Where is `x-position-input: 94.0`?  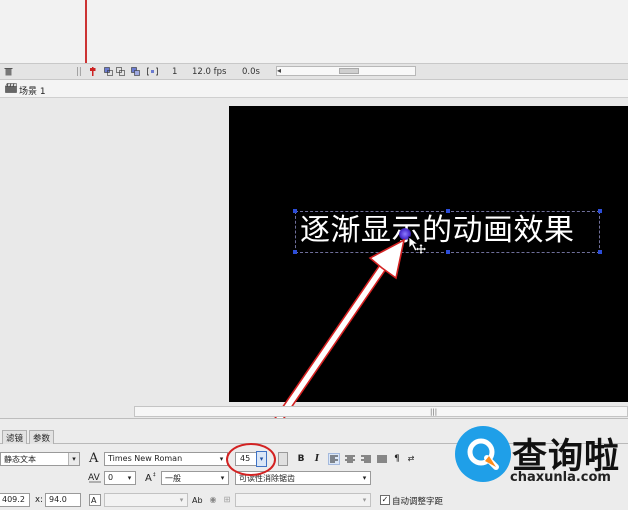 x-position-input: 94.0 is located at coordinates (63, 500).